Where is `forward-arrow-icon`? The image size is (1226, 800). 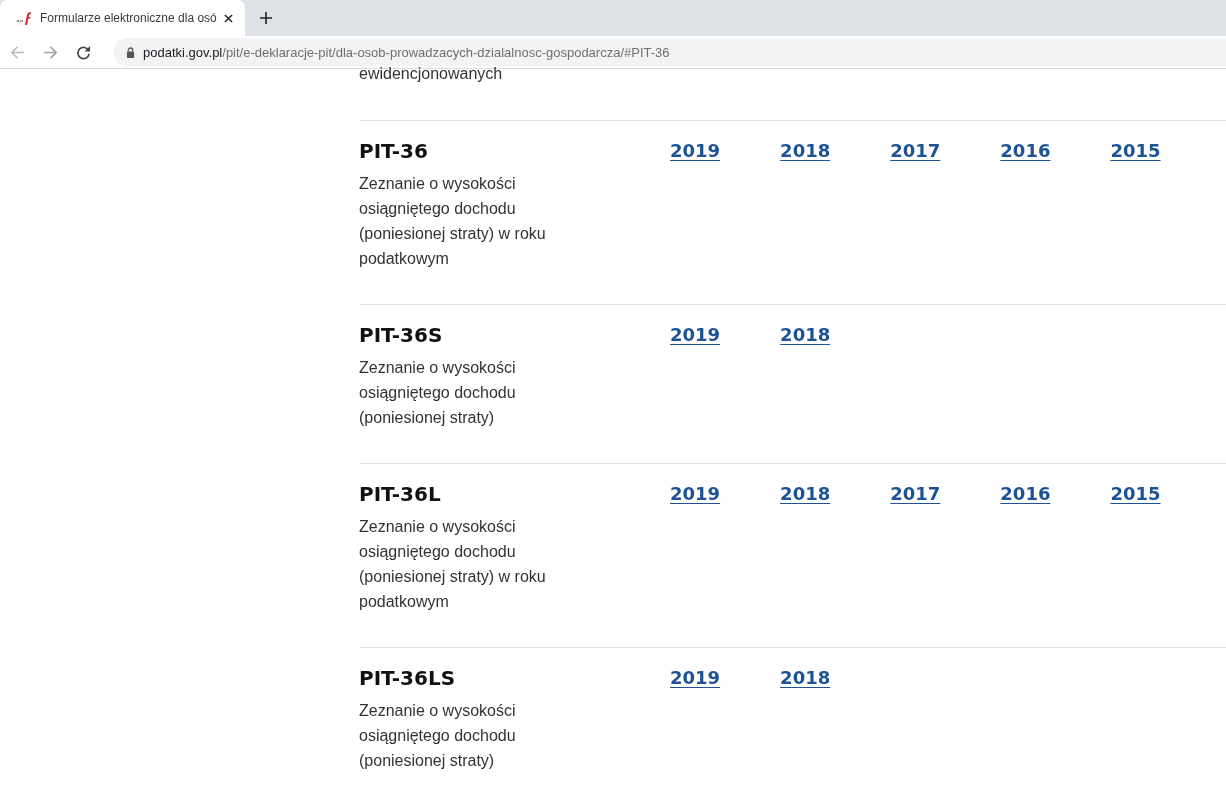
forward-arrow-icon is located at coordinates (50, 52).